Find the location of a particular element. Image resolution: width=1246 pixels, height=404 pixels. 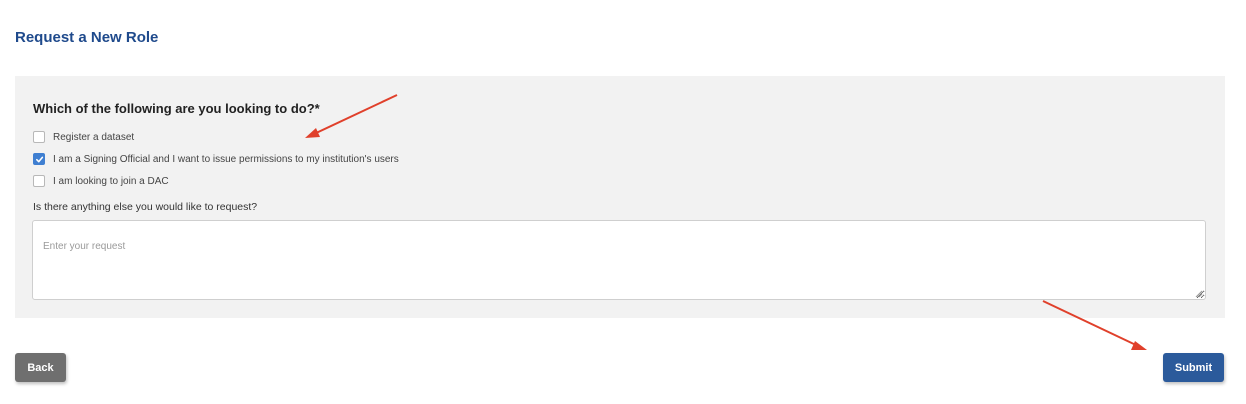

check-icon is located at coordinates (39, 159).